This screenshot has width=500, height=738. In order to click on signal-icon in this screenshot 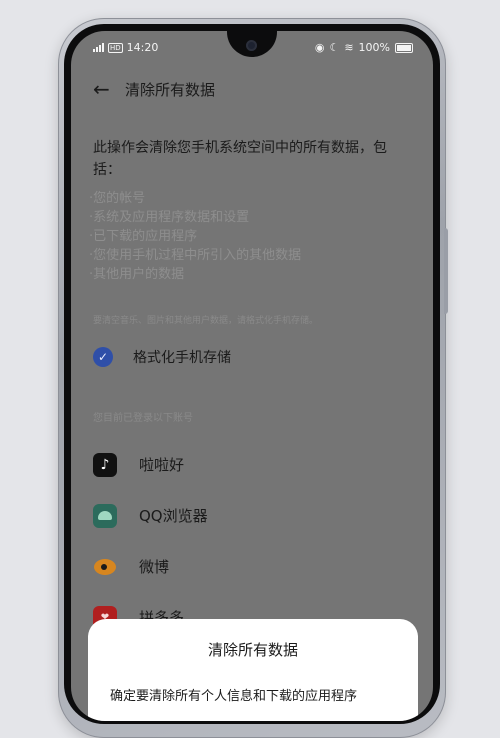, I will do `click(98, 47)`.